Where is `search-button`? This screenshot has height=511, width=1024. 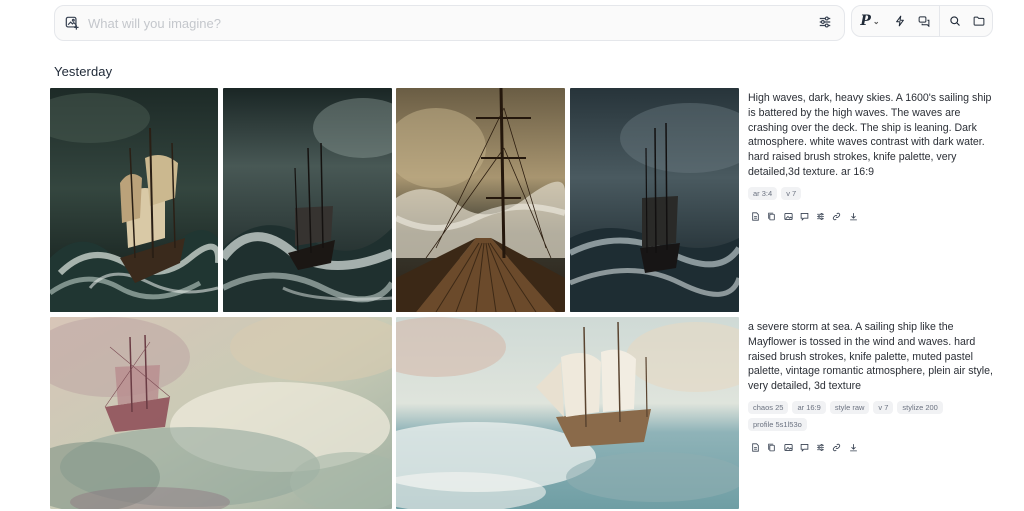 search-button is located at coordinates (955, 21).